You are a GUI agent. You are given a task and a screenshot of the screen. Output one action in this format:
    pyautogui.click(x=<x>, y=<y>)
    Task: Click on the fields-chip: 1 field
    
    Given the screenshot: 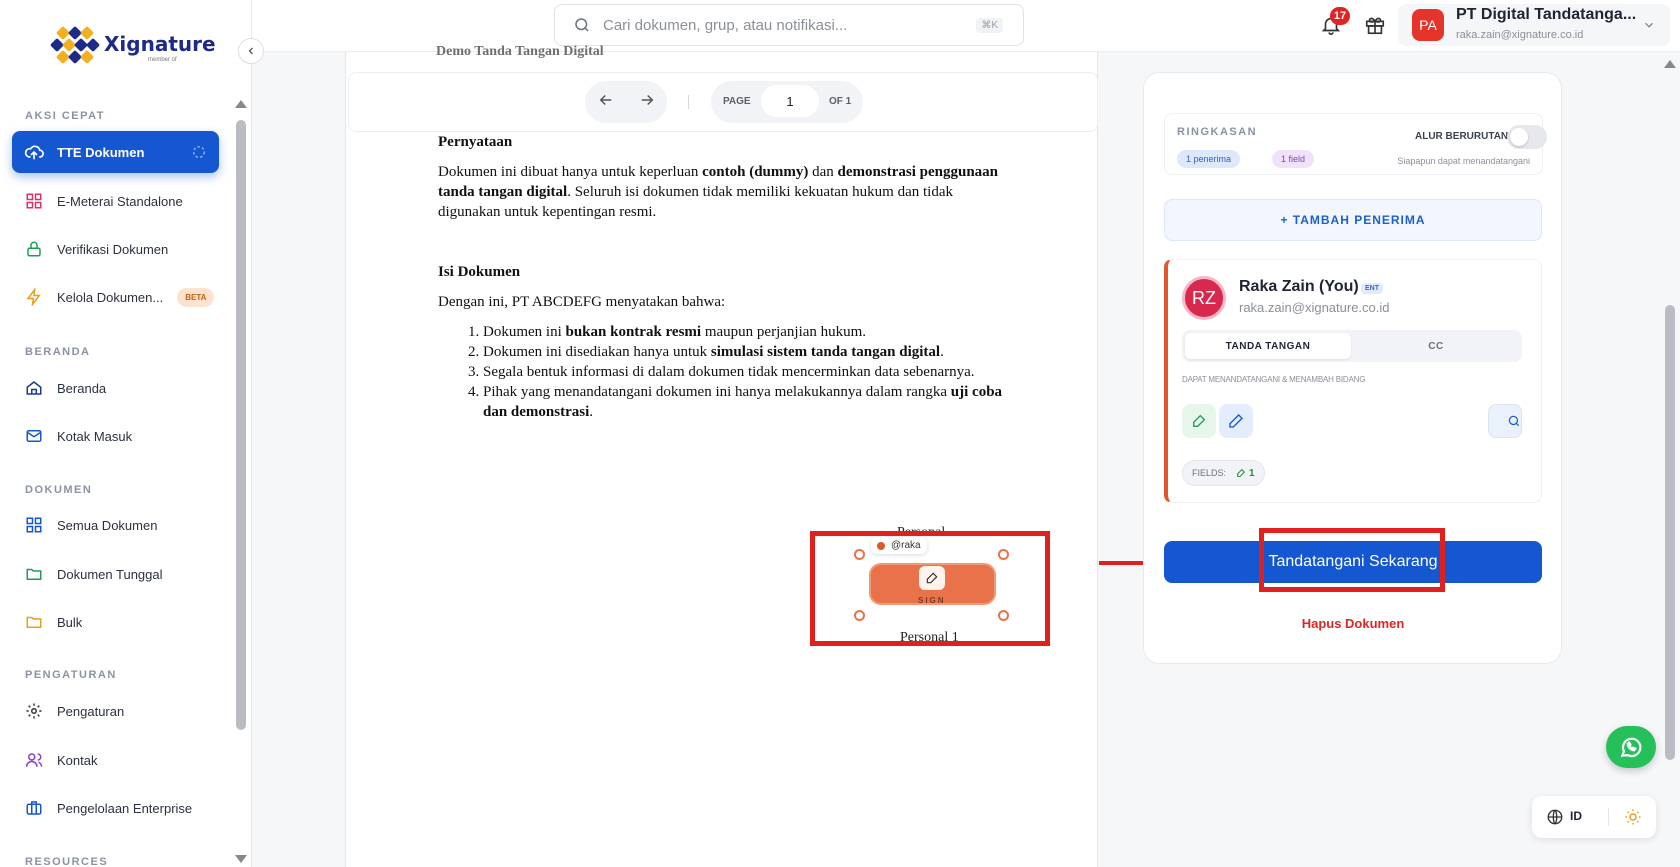 What is the action you would take?
    pyautogui.click(x=1293, y=159)
    